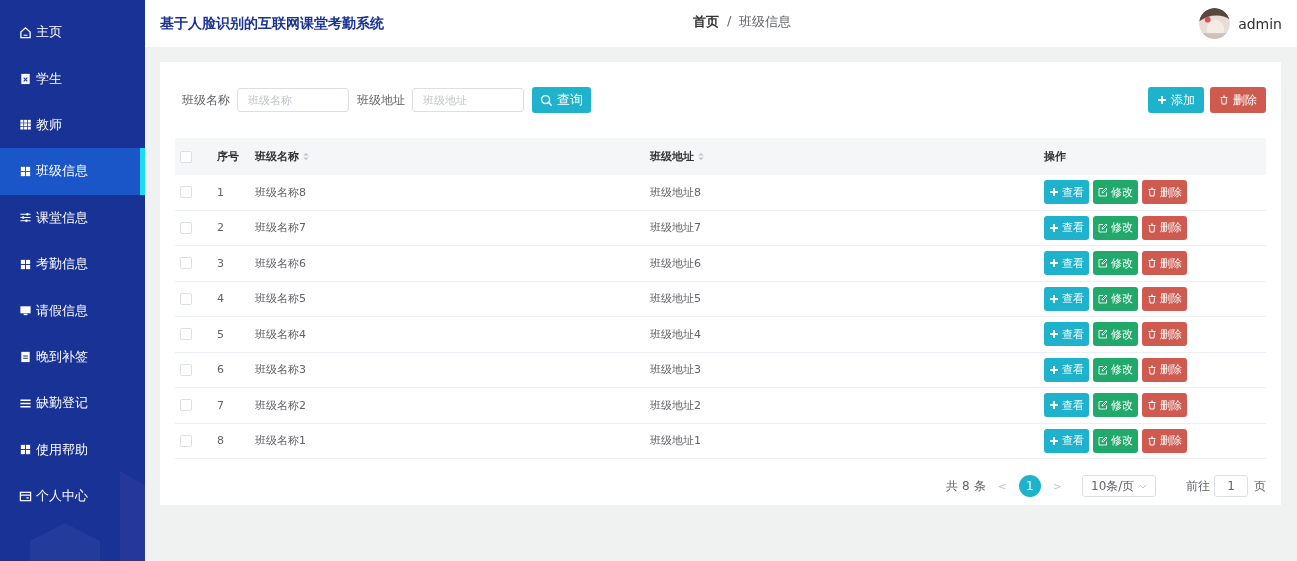 The width and height of the screenshot is (1297, 561). I want to click on page-input: 1, so click(1231, 486).